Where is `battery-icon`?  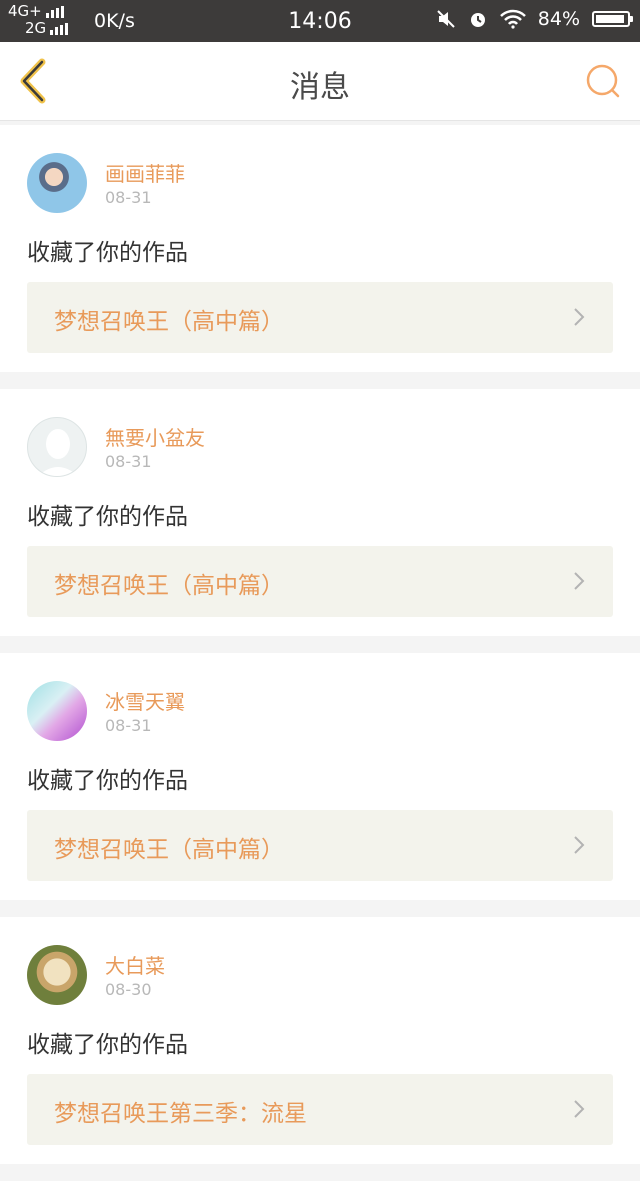 battery-icon is located at coordinates (612, 19).